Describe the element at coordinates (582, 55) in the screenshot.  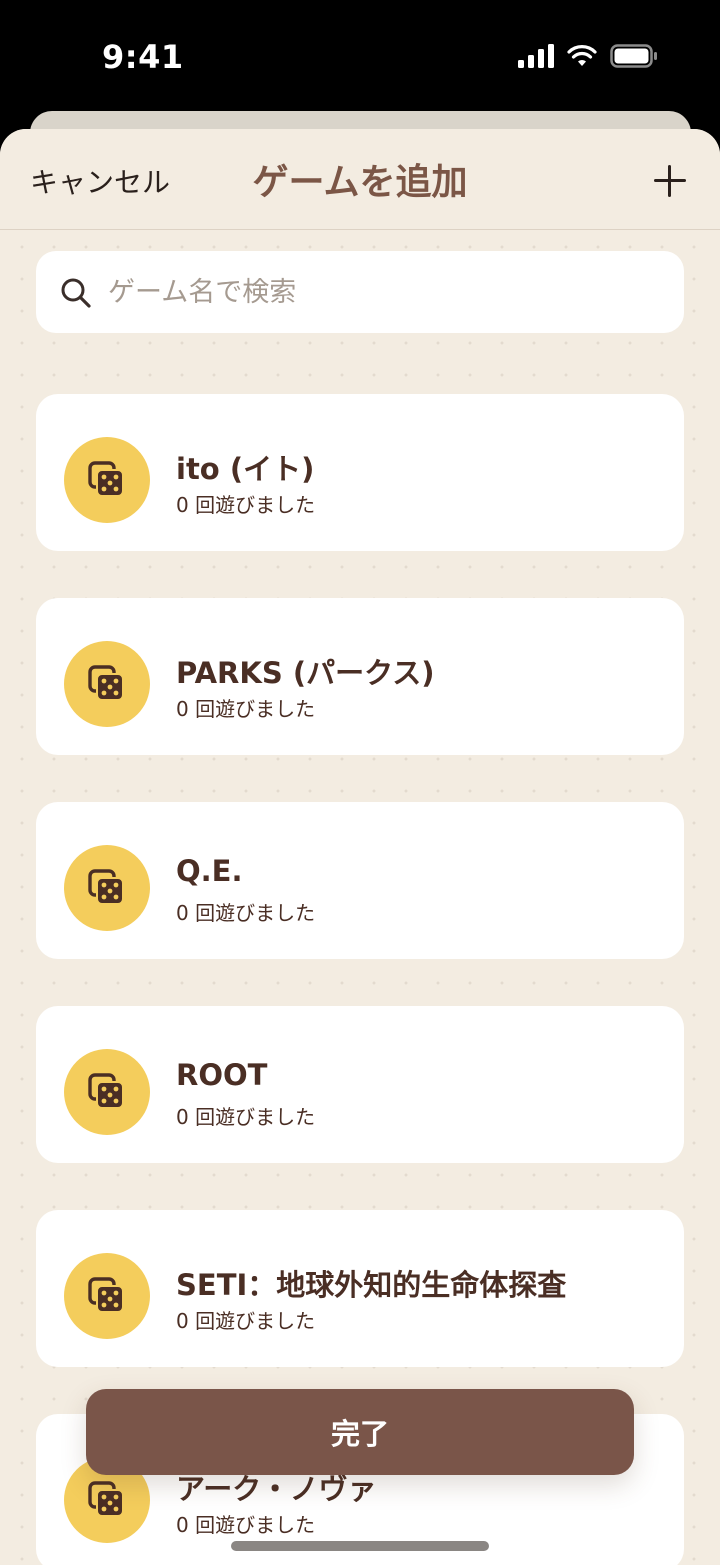
I see `wifi-icon` at that location.